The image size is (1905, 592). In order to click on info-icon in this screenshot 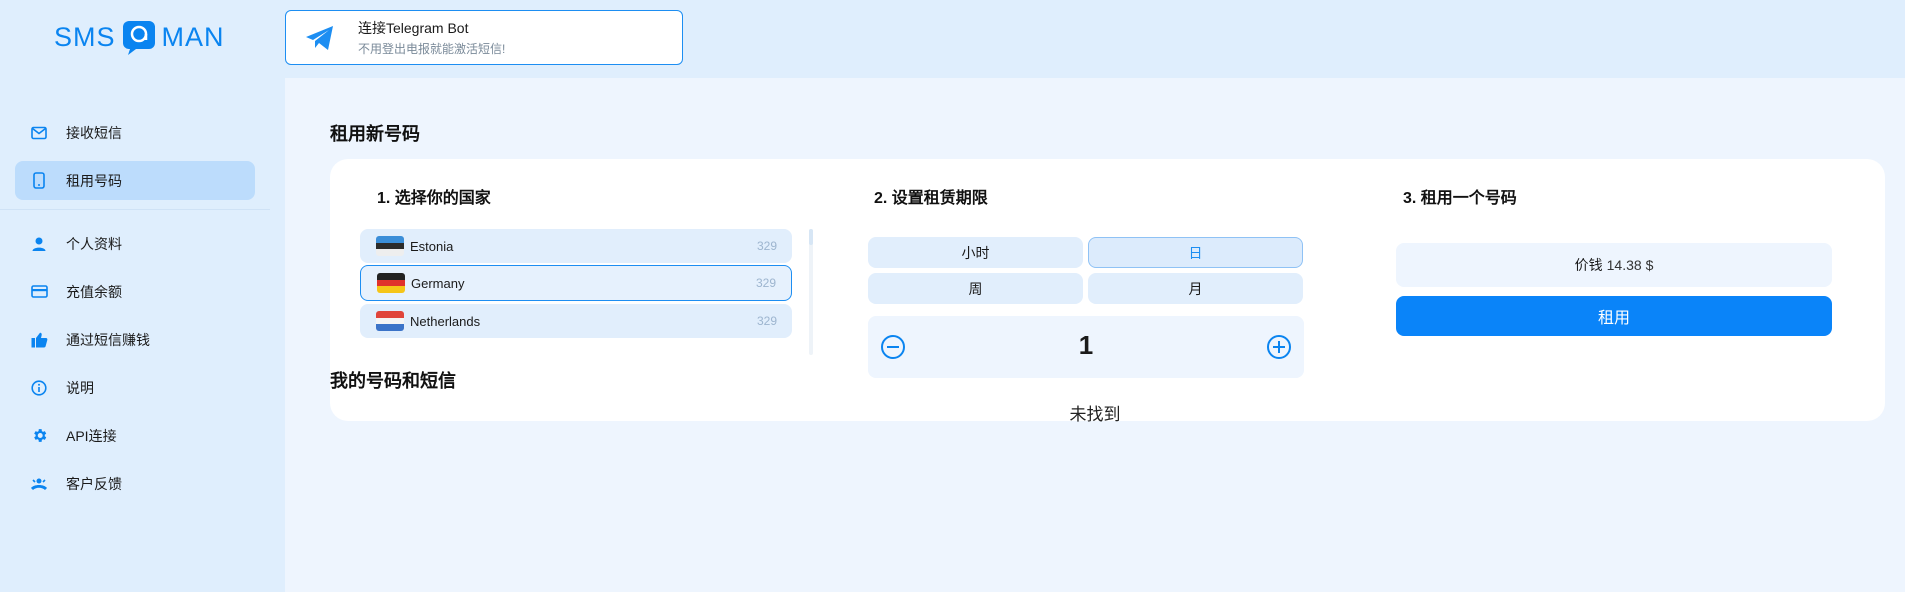, I will do `click(39, 388)`.